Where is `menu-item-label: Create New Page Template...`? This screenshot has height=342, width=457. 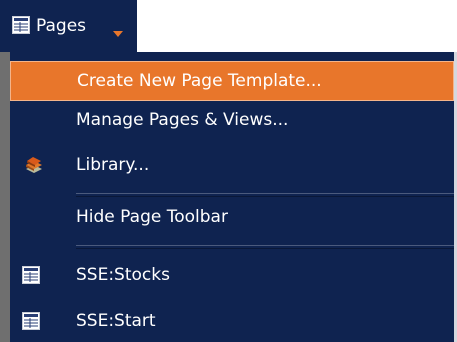
menu-item-label: Create New Page Template... is located at coordinates (199, 81).